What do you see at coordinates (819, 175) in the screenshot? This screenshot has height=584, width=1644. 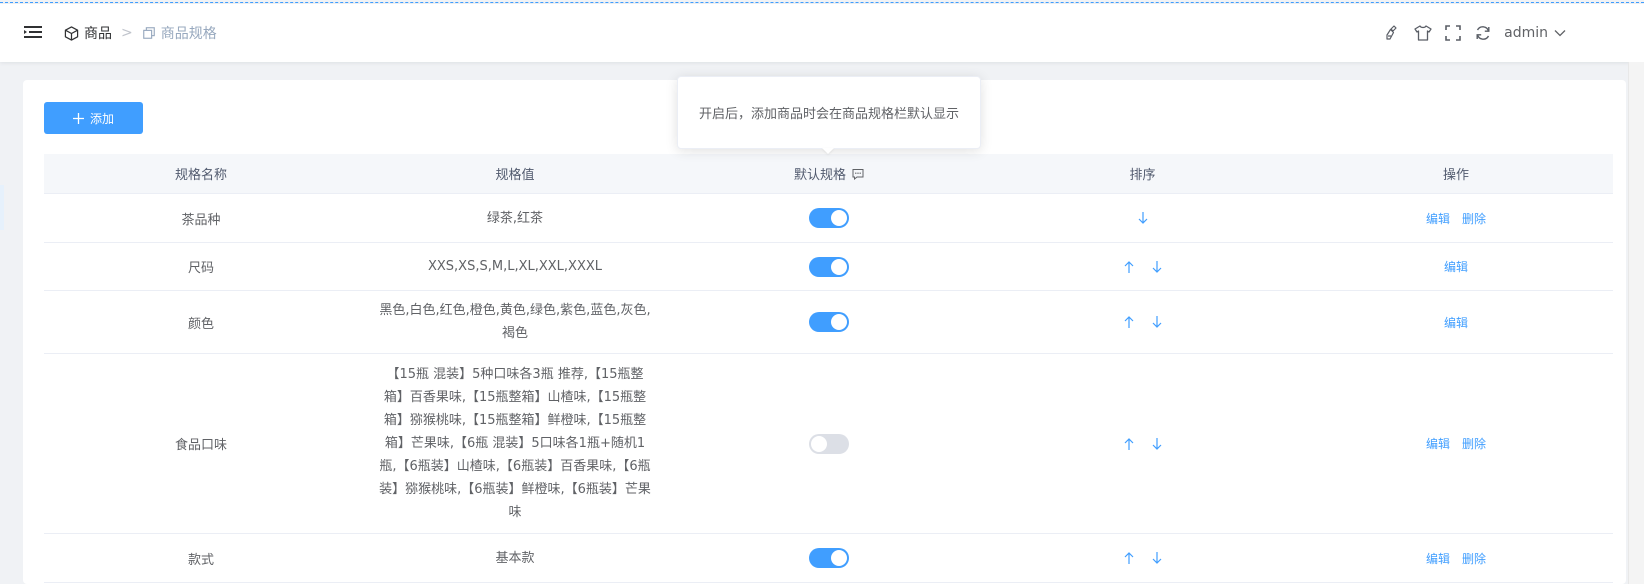 I see `col-header-default-label: 默认规格` at bounding box center [819, 175].